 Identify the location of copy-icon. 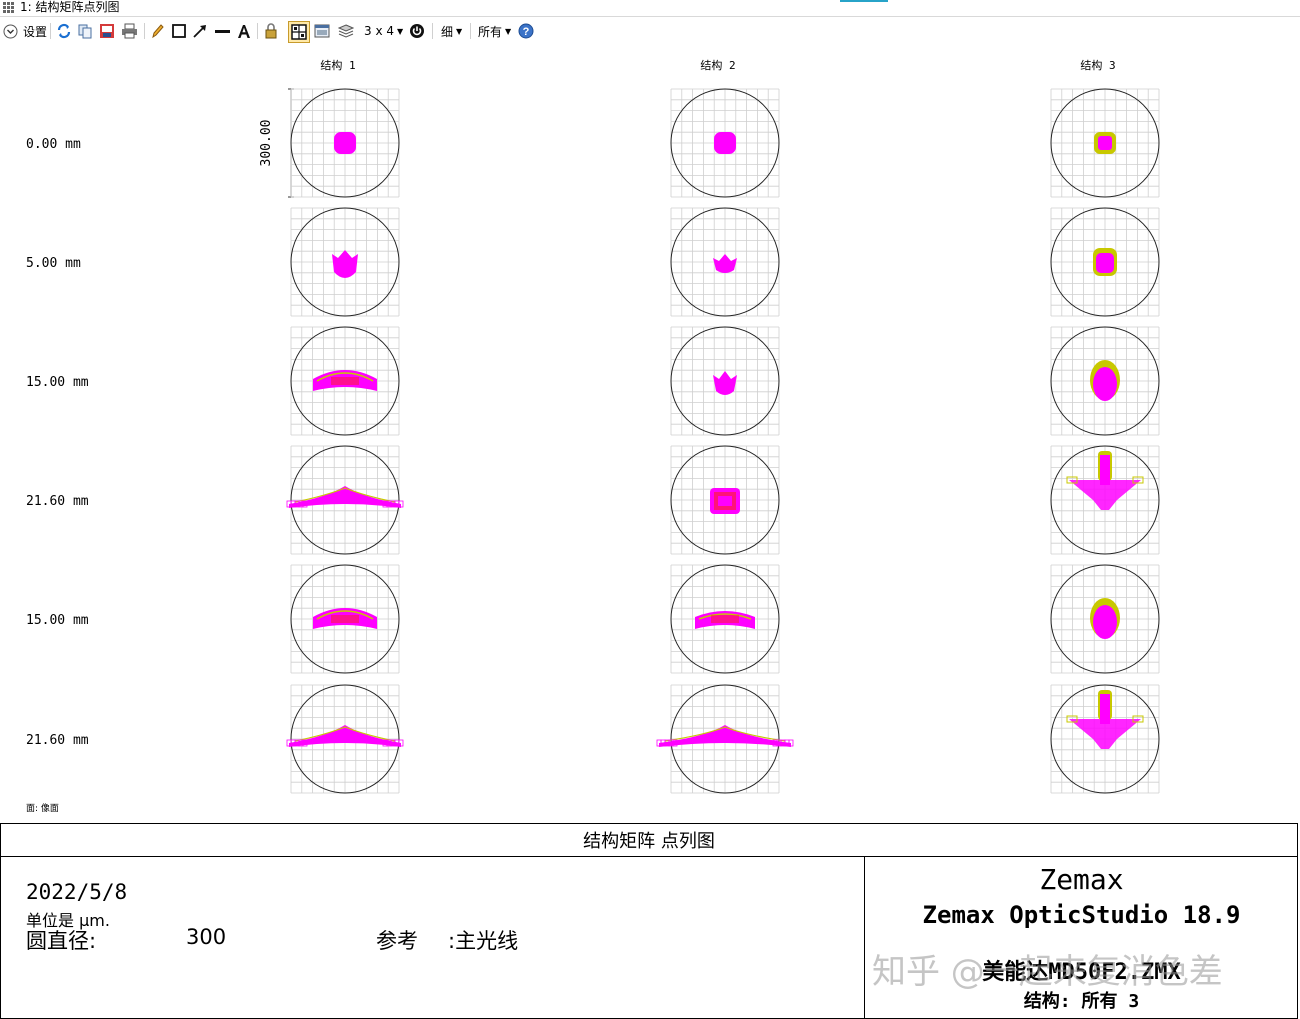
(85, 31).